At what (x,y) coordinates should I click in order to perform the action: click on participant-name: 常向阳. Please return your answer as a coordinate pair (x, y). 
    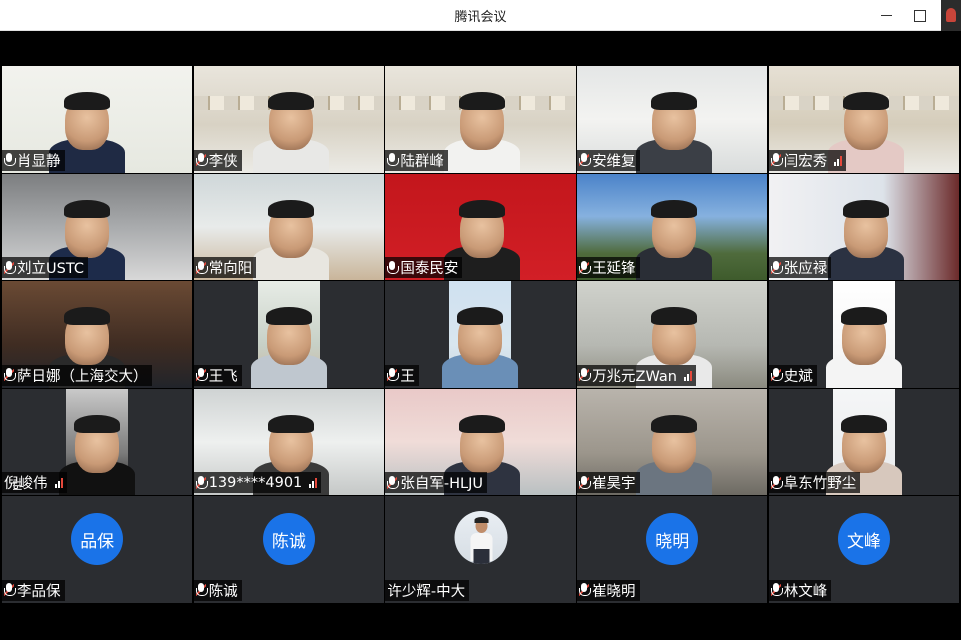
    Looking at the image, I should click on (230, 269).